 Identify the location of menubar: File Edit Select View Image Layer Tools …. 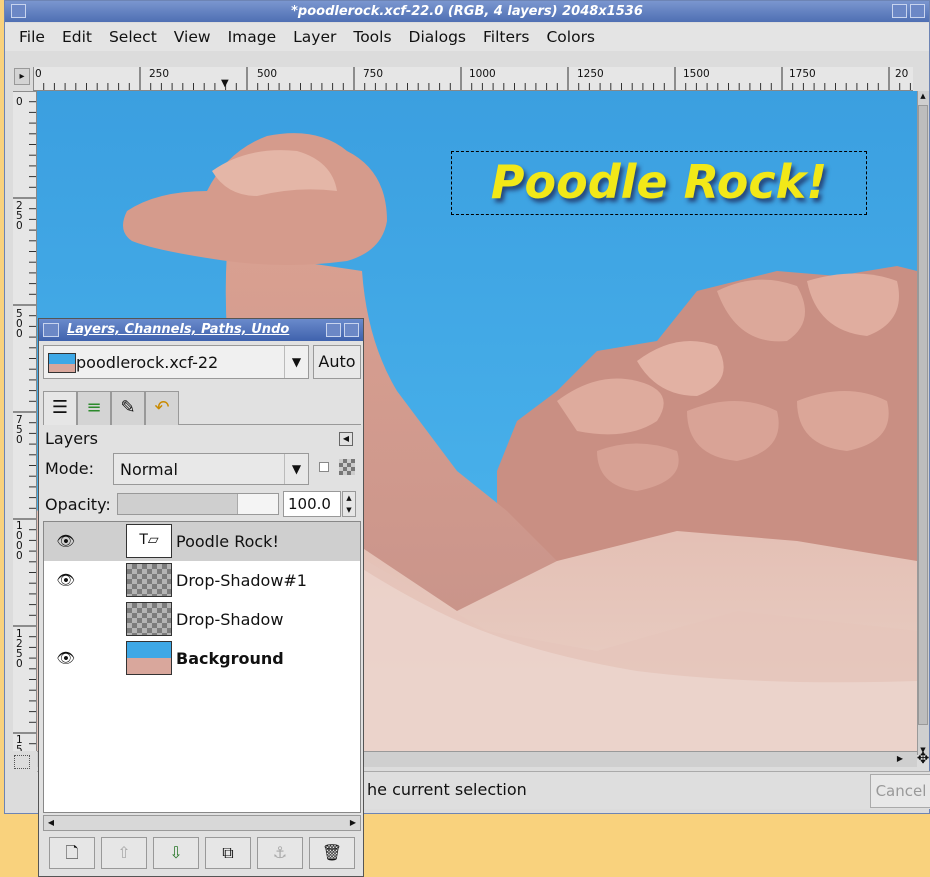
(467, 37).